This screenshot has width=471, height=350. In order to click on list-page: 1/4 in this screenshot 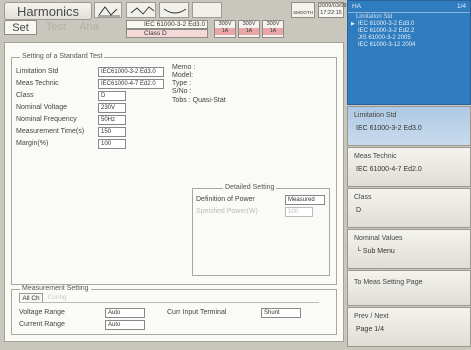, I will do `click(461, 6)`.